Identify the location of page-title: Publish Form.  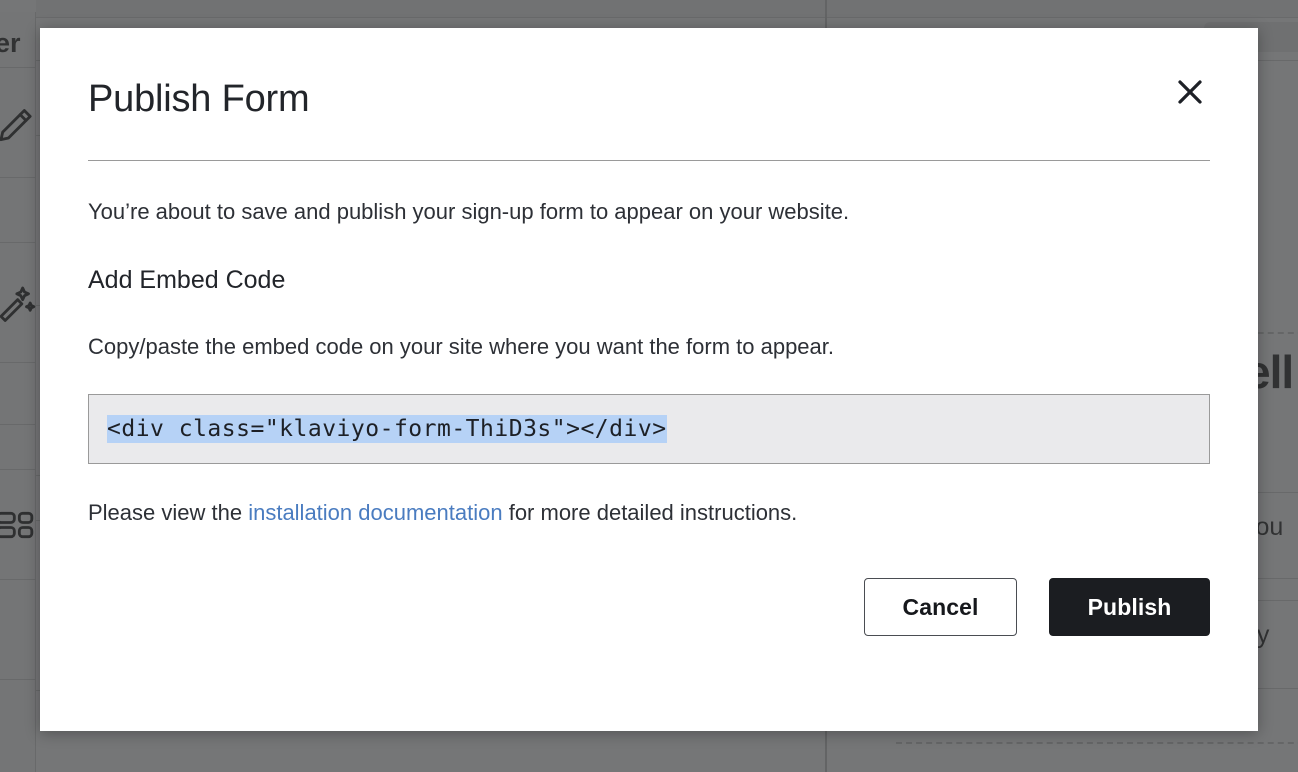
(199, 99).